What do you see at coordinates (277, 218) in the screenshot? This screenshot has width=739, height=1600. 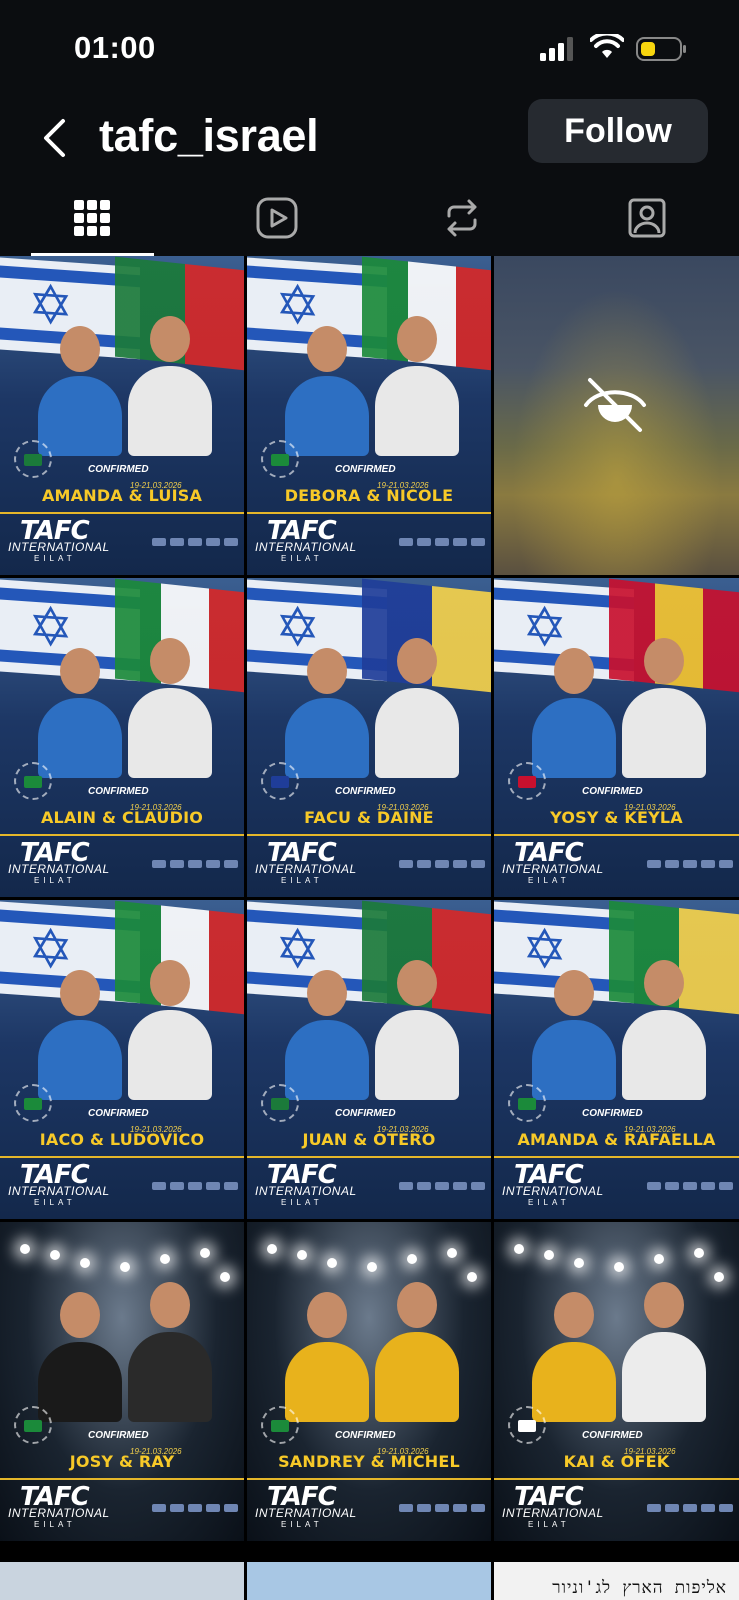 I see `tab-reels` at bounding box center [277, 218].